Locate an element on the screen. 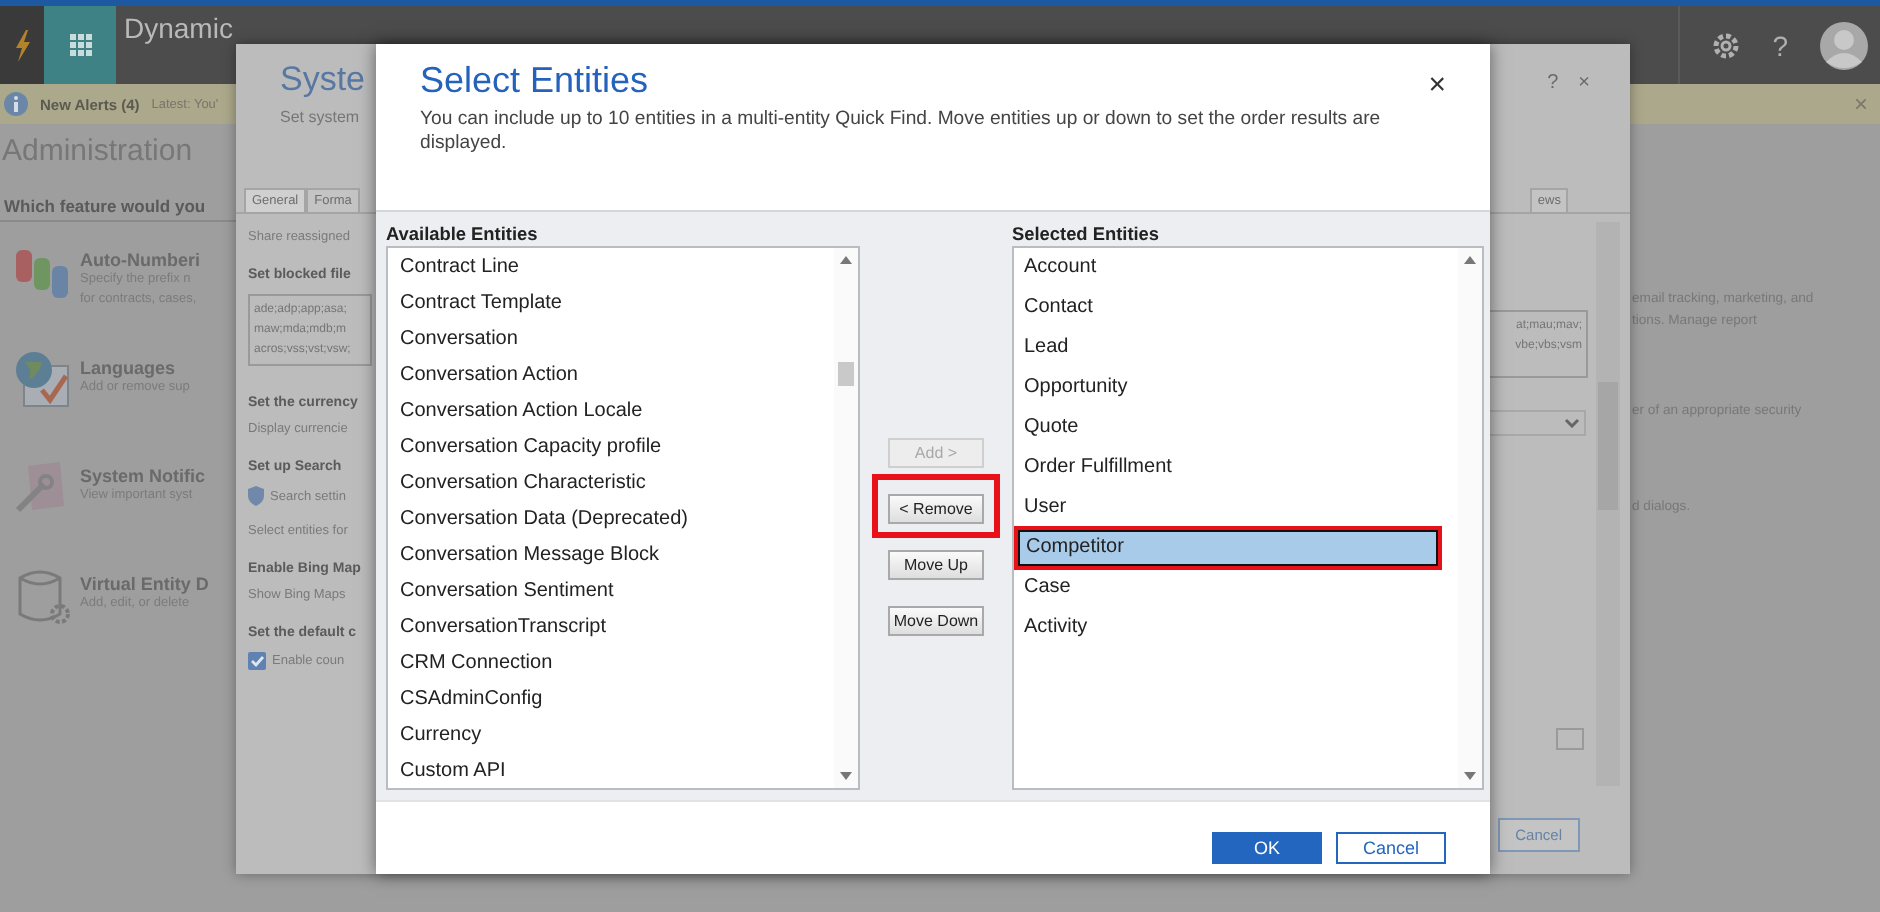 This screenshot has height=912, width=1880. list-item: Conversation Action Locale is located at coordinates (614, 412).